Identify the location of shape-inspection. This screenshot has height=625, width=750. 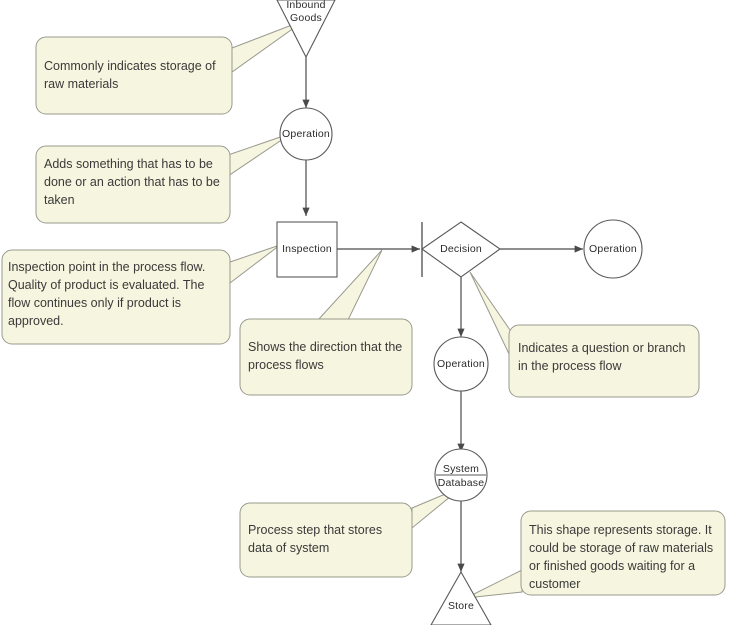
(307, 249).